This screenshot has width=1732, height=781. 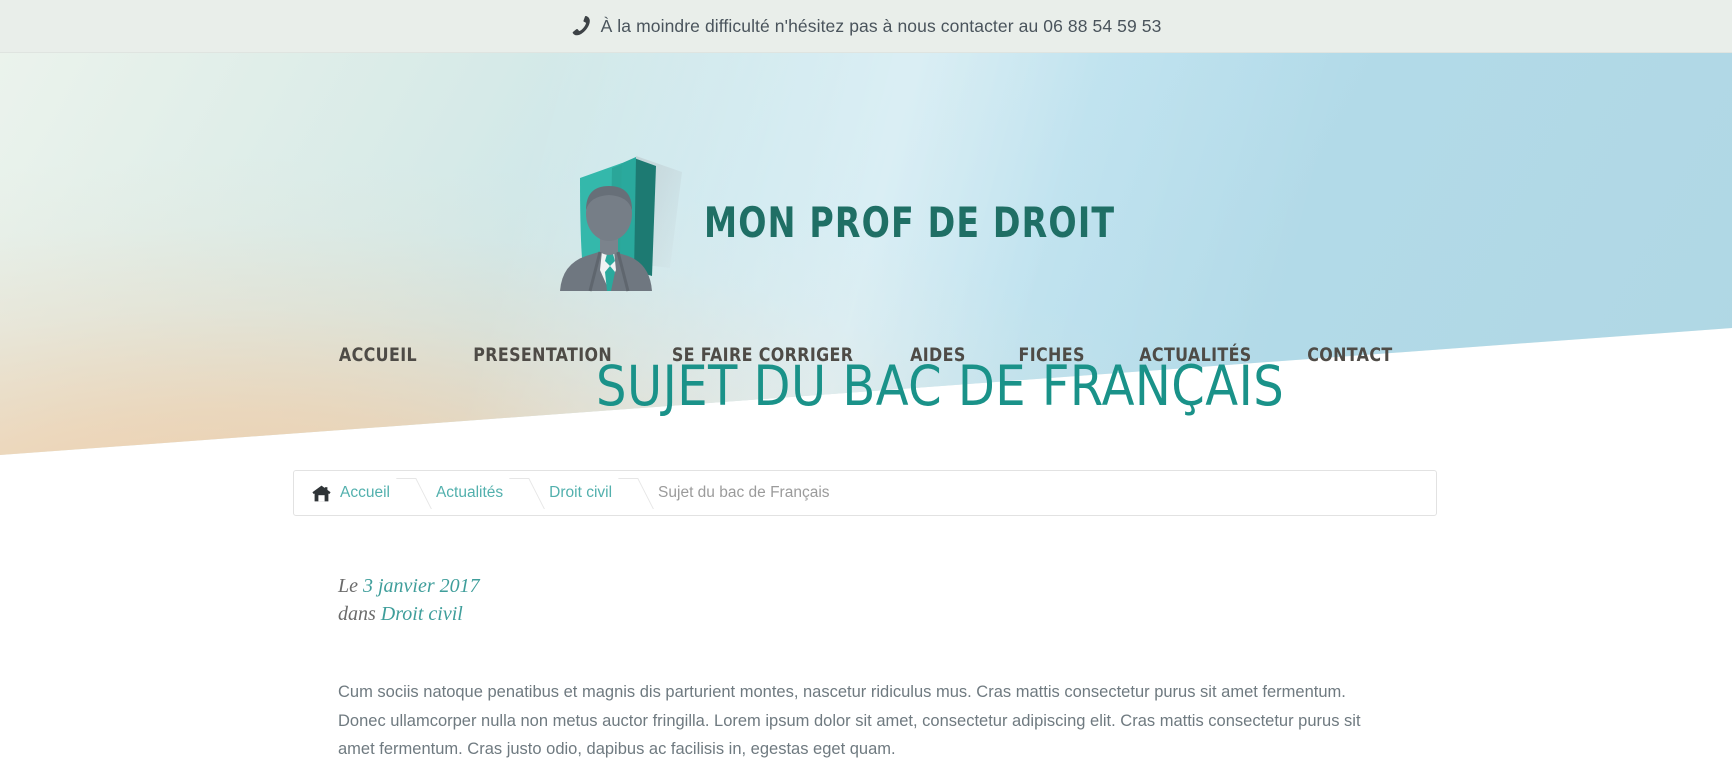 What do you see at coordinates (580, 493) in the screenshot?
I see `breadcrumb-item-droit-civil: Droit civil` at bounding box center [580, 493].